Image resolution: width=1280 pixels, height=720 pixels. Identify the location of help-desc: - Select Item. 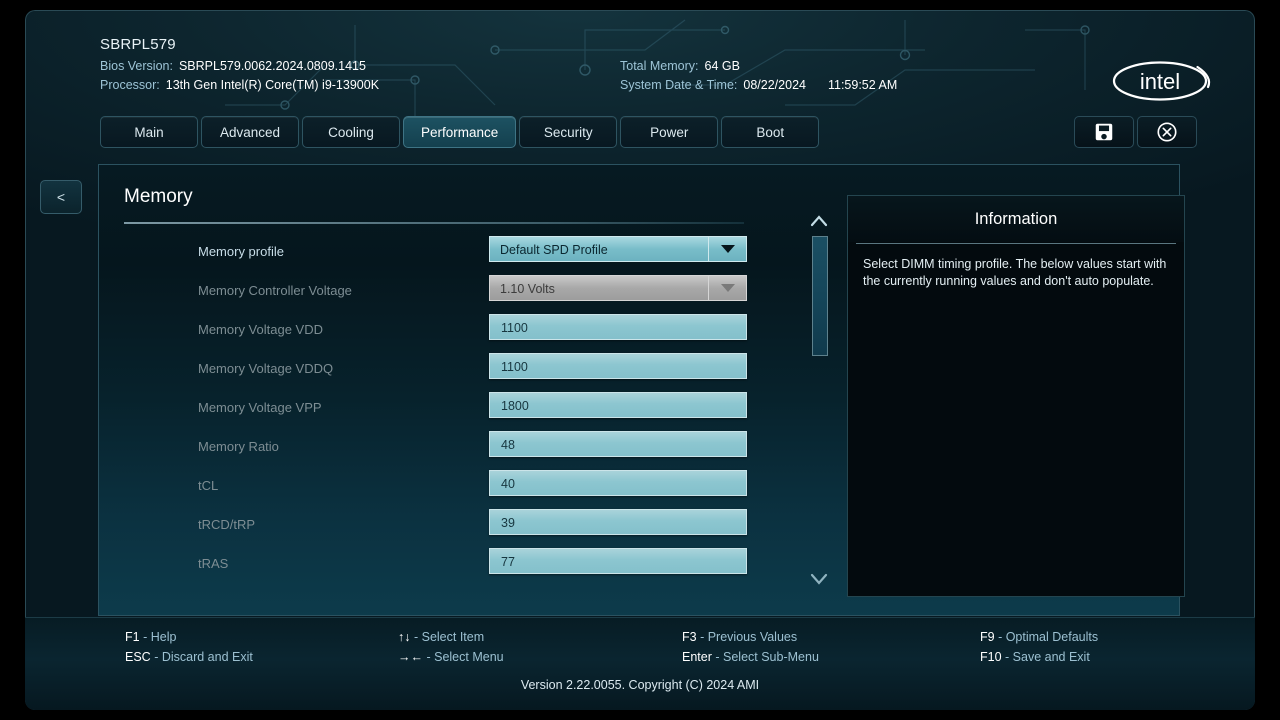
(449, 637).